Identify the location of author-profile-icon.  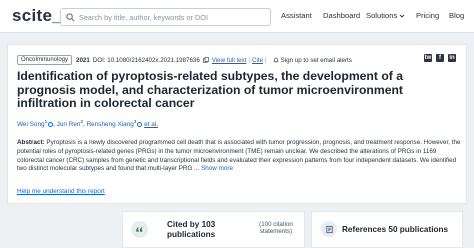
(140, 124).